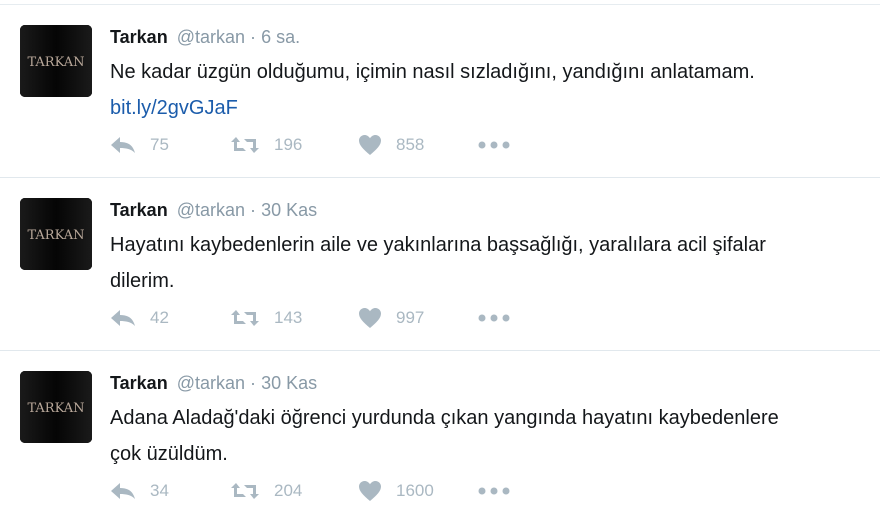 The width and height of the screenshot is (880, 524). Describe the element at coordinates (266, 491) in the screenshot. I see `retweet-button: 204` at that location.